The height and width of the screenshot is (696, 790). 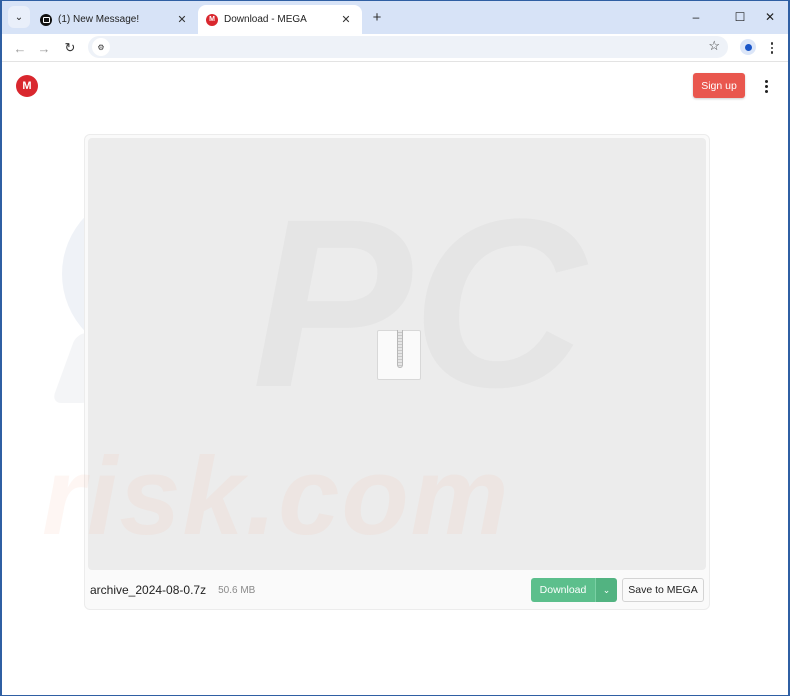 I want to click on mega-logo: M, so click(x=27, y=86).